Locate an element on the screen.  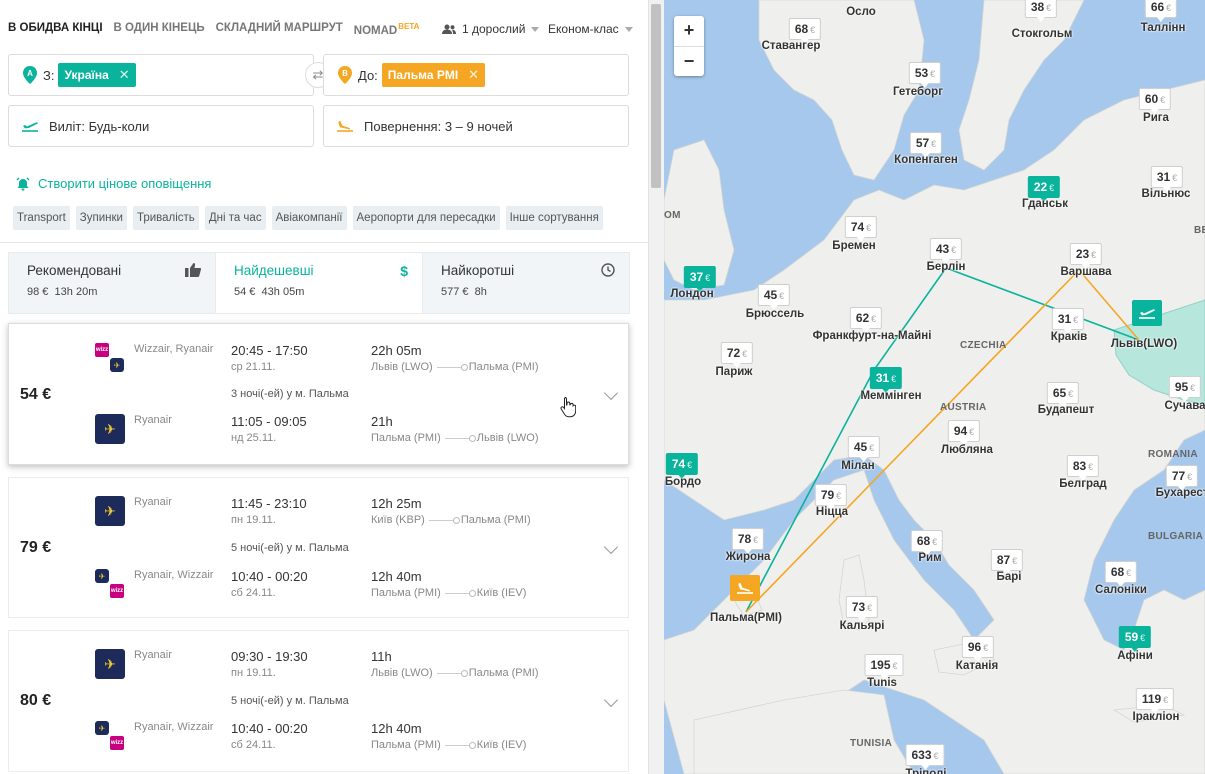
price-marker-value: 77 is located at coordinates (1178, 476).